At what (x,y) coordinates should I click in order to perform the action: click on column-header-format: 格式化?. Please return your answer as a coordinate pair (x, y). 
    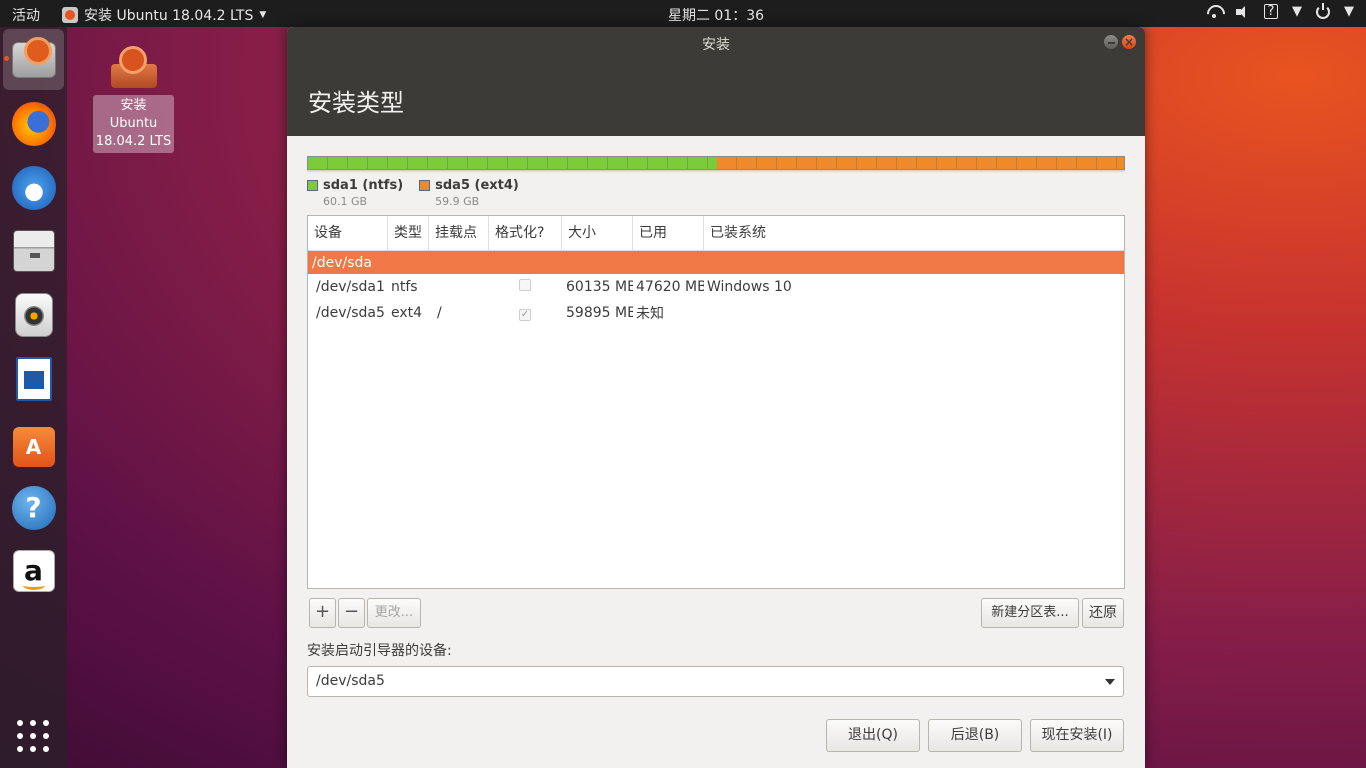
    Looking at the image, I should click on (525, 233).